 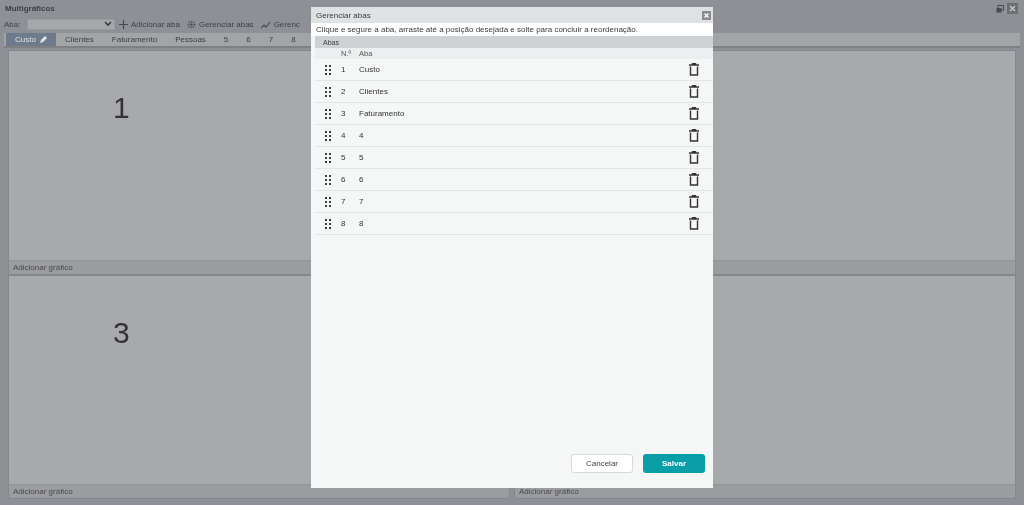 What do you see at coordinates (226, 39) in the screenshot?
I see `tab: 5` at bounding box center [226, 39].